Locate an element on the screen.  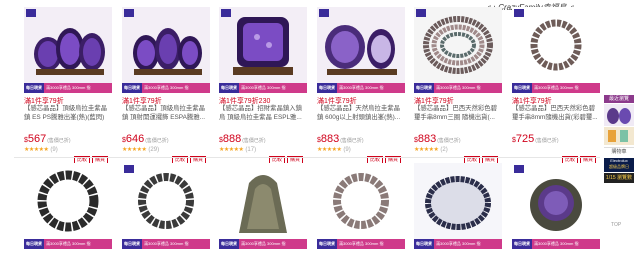
back-to-top-link: TOP is located at coordinates (616, 225).